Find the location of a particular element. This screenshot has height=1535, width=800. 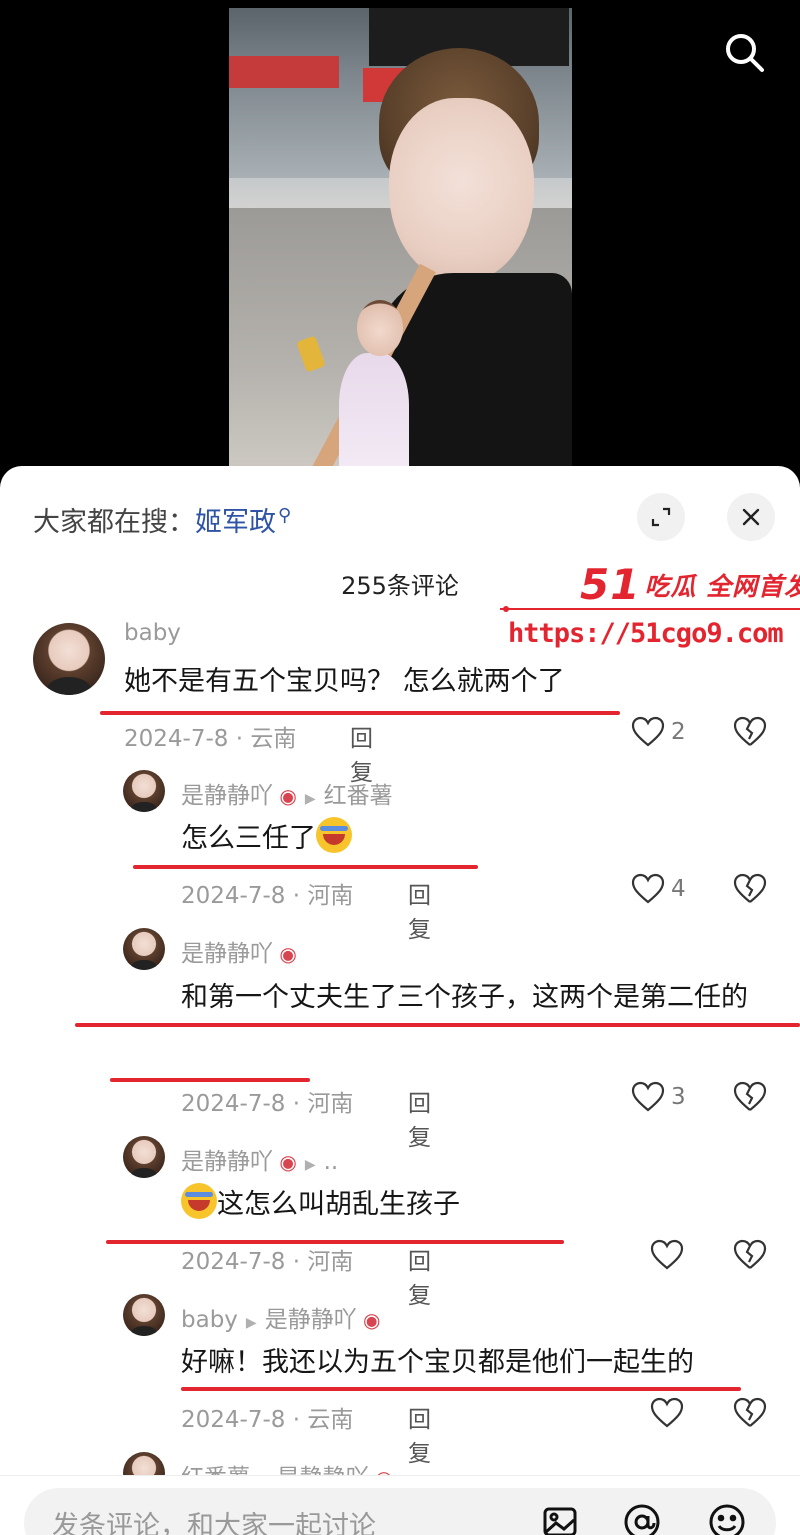

like-button: 3 is located at coordinates (658, 1097).